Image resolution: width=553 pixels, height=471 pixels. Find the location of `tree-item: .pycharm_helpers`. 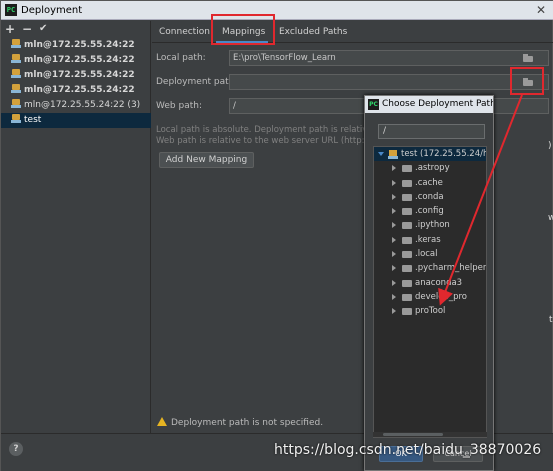

tree-item: .pycharm_helpers is located at coordinates (430, 268).